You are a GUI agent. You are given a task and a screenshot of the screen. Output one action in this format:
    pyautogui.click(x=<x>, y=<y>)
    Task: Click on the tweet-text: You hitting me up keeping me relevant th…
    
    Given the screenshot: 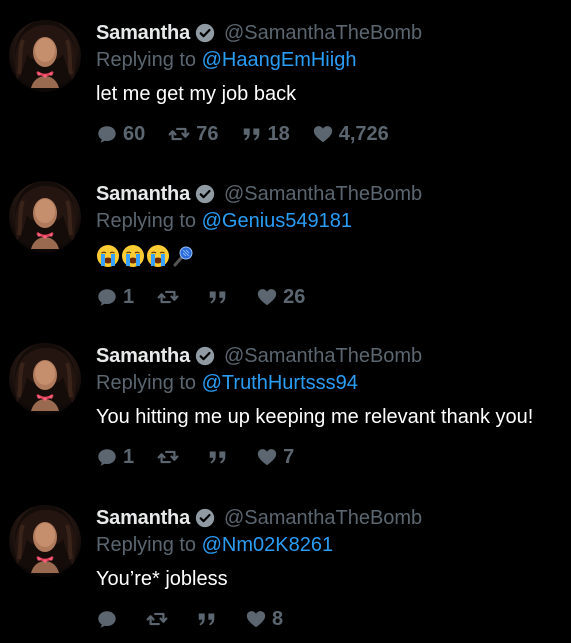 What is the action you would take?
    pyautogui.click(x=315, y=417)
    